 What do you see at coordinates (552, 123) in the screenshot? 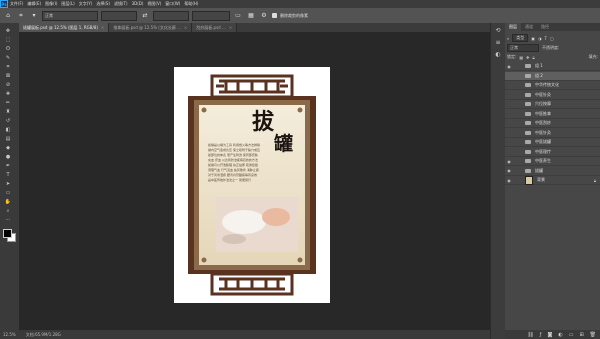
I see `layer-row: 中医刮痧` at bounding box center [552, 123].